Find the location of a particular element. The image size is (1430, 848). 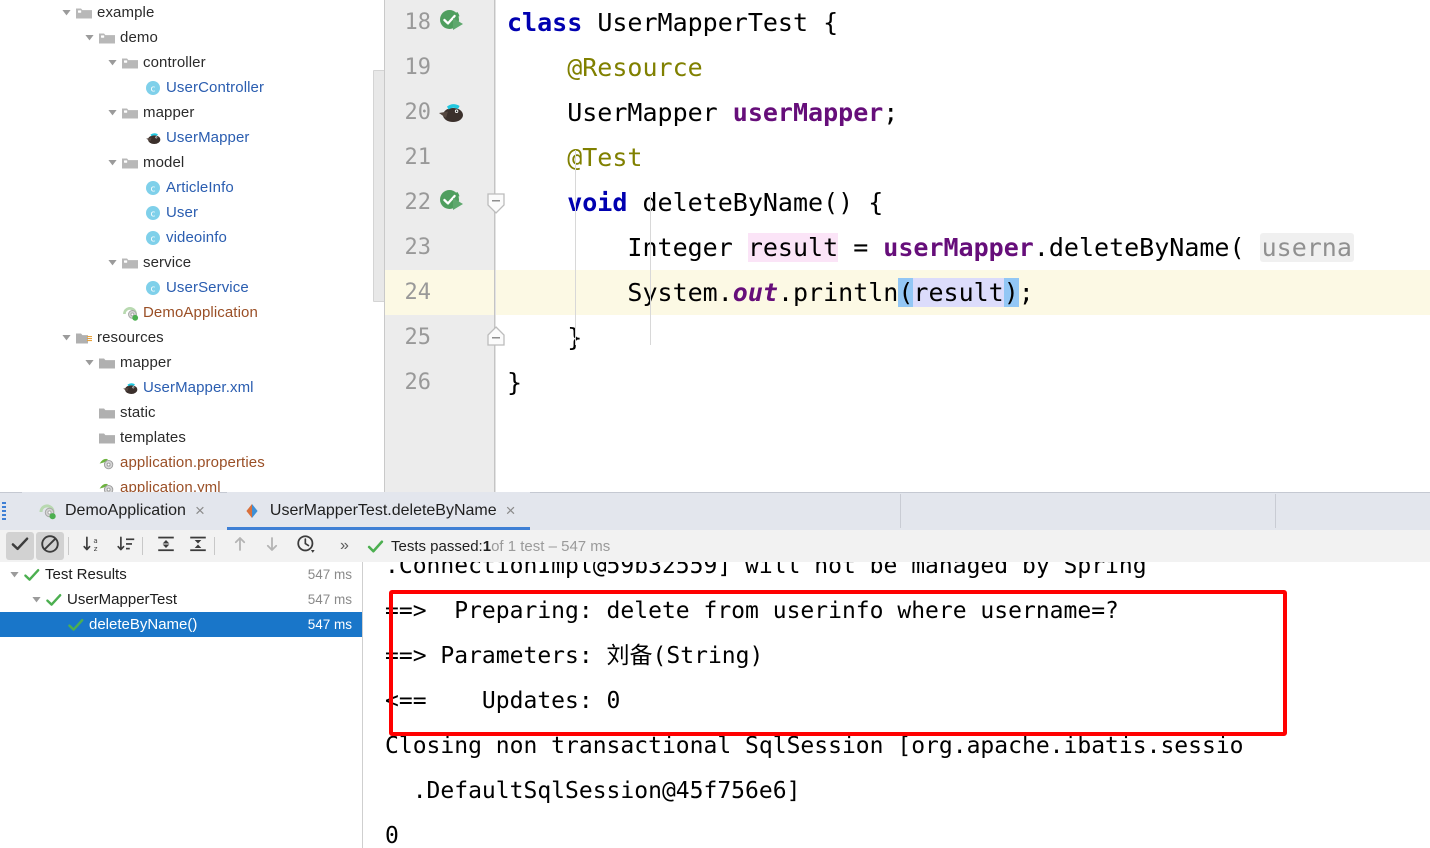

indent-guide is located at coordinates (575, 247).